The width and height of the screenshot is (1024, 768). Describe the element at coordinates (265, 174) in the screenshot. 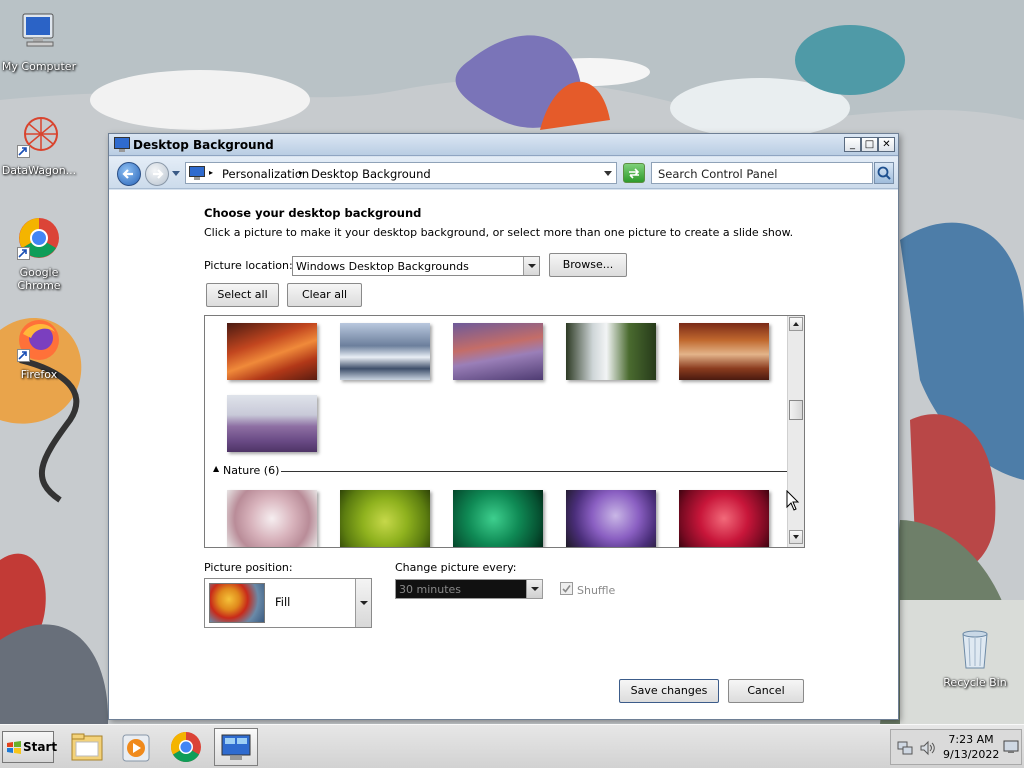

I see `breadcrumb-personalization: Personalization` at that location.